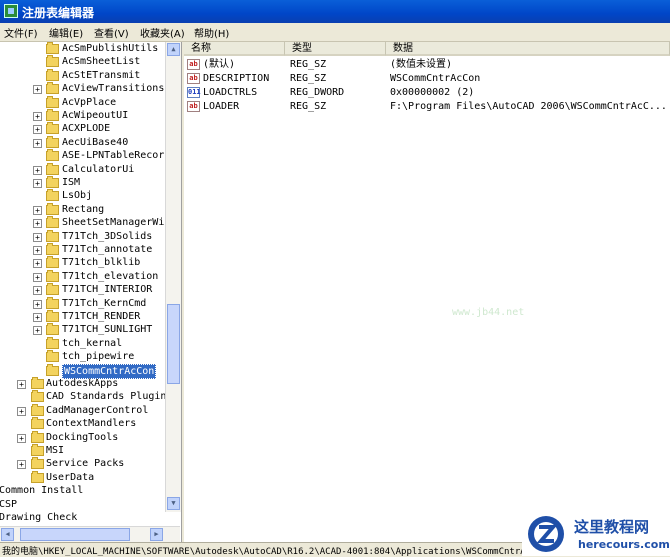  I want to click on tree-item-label: AcVpPlace, so click(89, 102).